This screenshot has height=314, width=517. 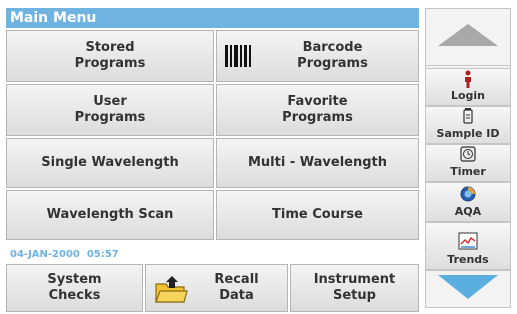 I want to click on page-title: Main Menu, so click(x=212, y=18).